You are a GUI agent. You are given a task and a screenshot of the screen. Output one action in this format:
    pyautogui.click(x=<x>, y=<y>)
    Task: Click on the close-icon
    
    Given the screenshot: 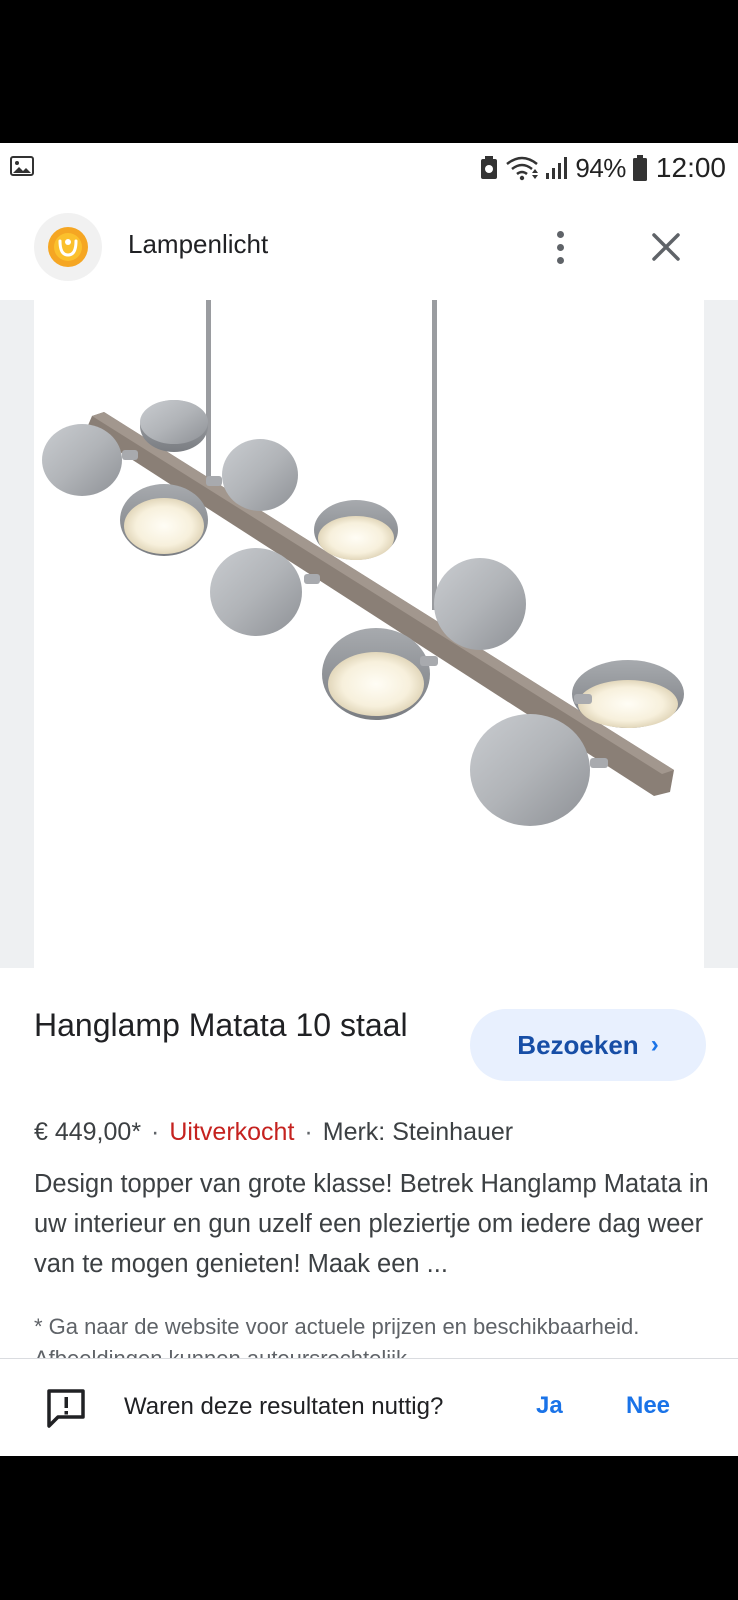 What is the action you would take?
    pyautogui.click(x=666, y=247)
    